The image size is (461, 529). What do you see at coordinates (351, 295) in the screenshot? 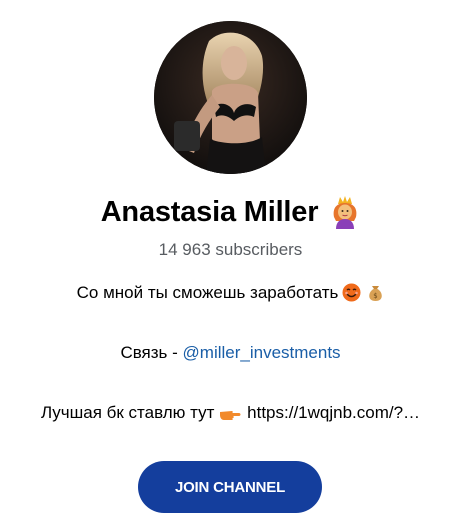
I see `smiling-face-emoji-icon` at bounding box center [351, 295].